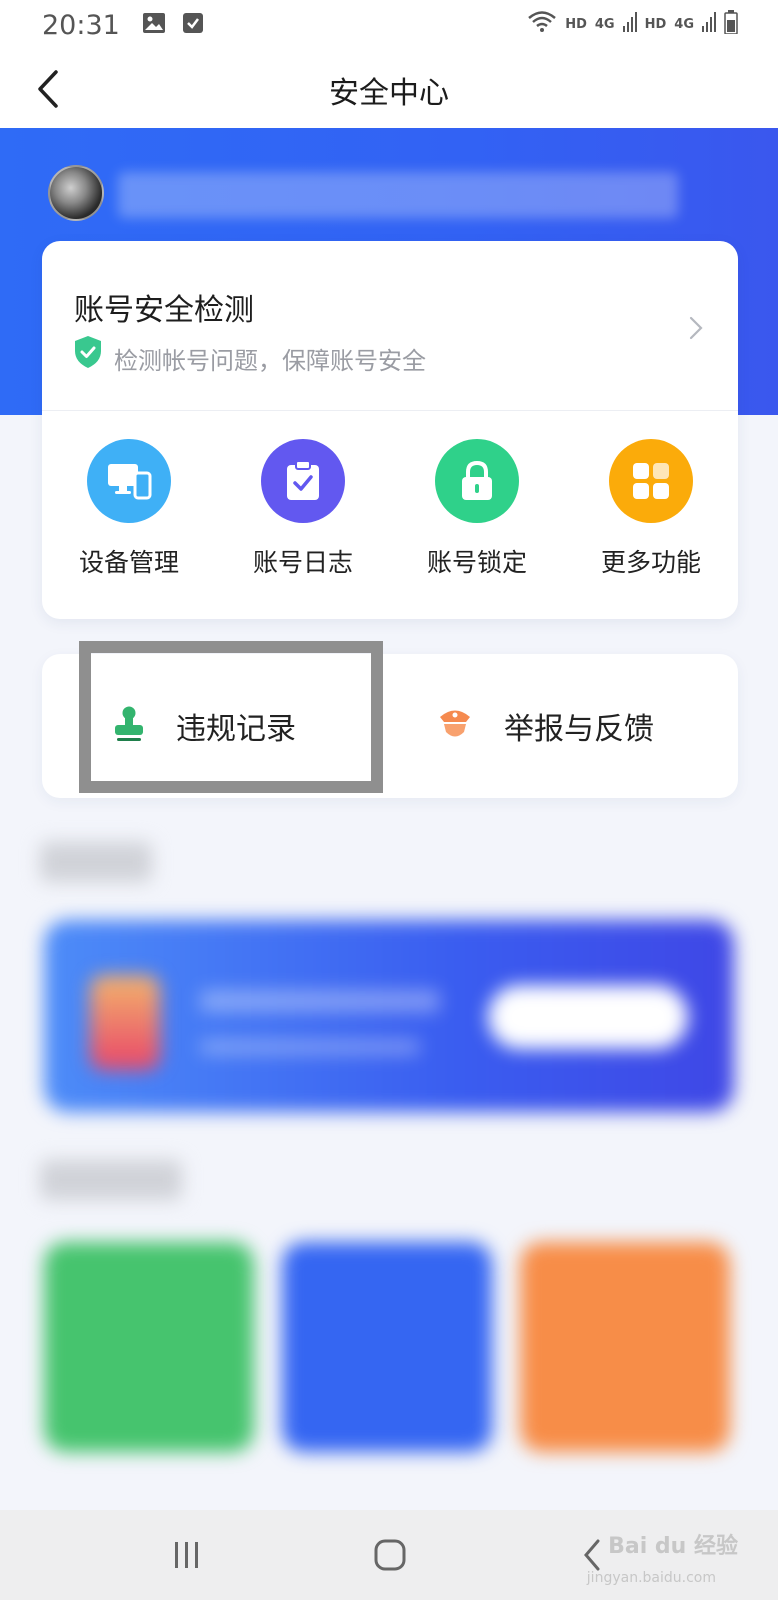 The image size is (778, 1600). I want to click on shield-check-icon, so click(88, 352).